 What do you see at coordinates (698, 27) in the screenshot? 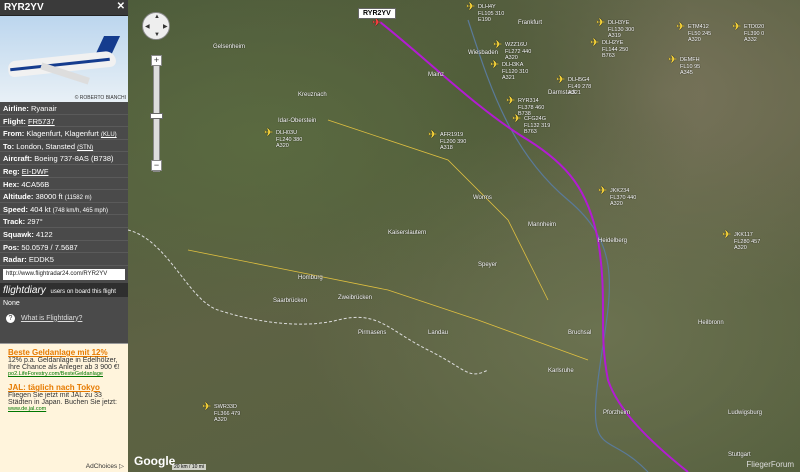
I see `aircraft-label-line: ETM412` at bounding box center [698, 27].